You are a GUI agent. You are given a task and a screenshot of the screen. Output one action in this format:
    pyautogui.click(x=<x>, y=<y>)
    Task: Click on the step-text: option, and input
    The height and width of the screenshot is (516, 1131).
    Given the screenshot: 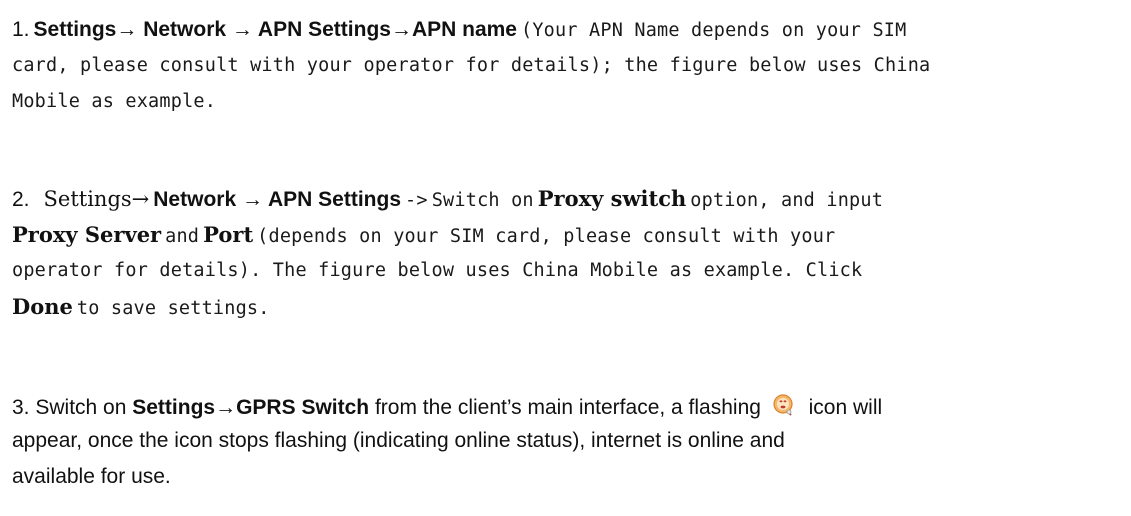 What is the action you would take?
    pyautogui.click(x=787, y=200)
    